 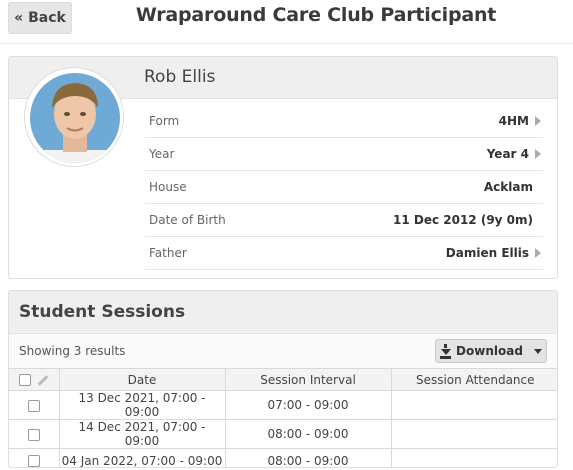 I want to click on back-button: « Back, so click(x=40, y=18).